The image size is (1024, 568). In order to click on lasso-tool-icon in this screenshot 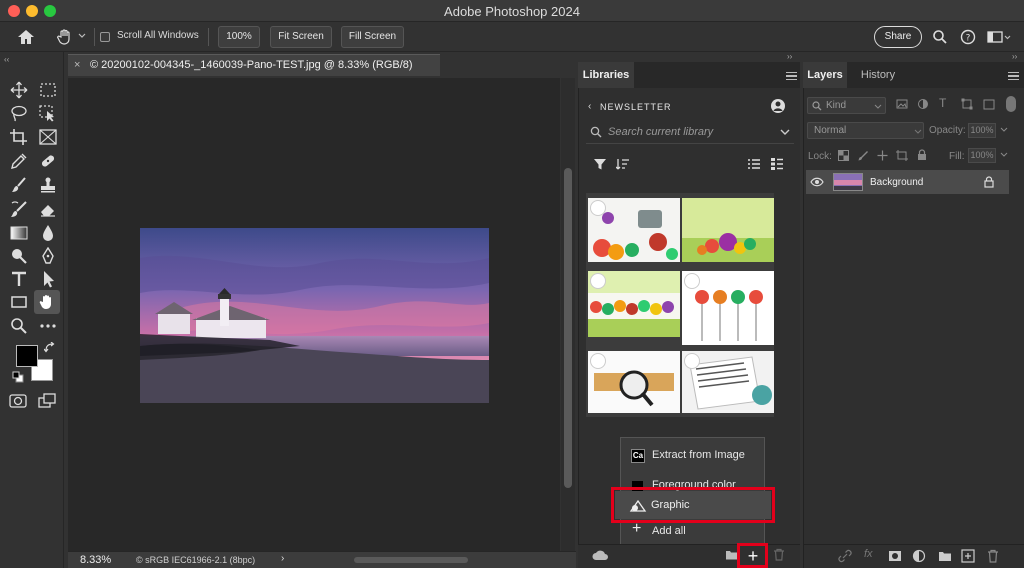, I will do `click(19, 113)`.